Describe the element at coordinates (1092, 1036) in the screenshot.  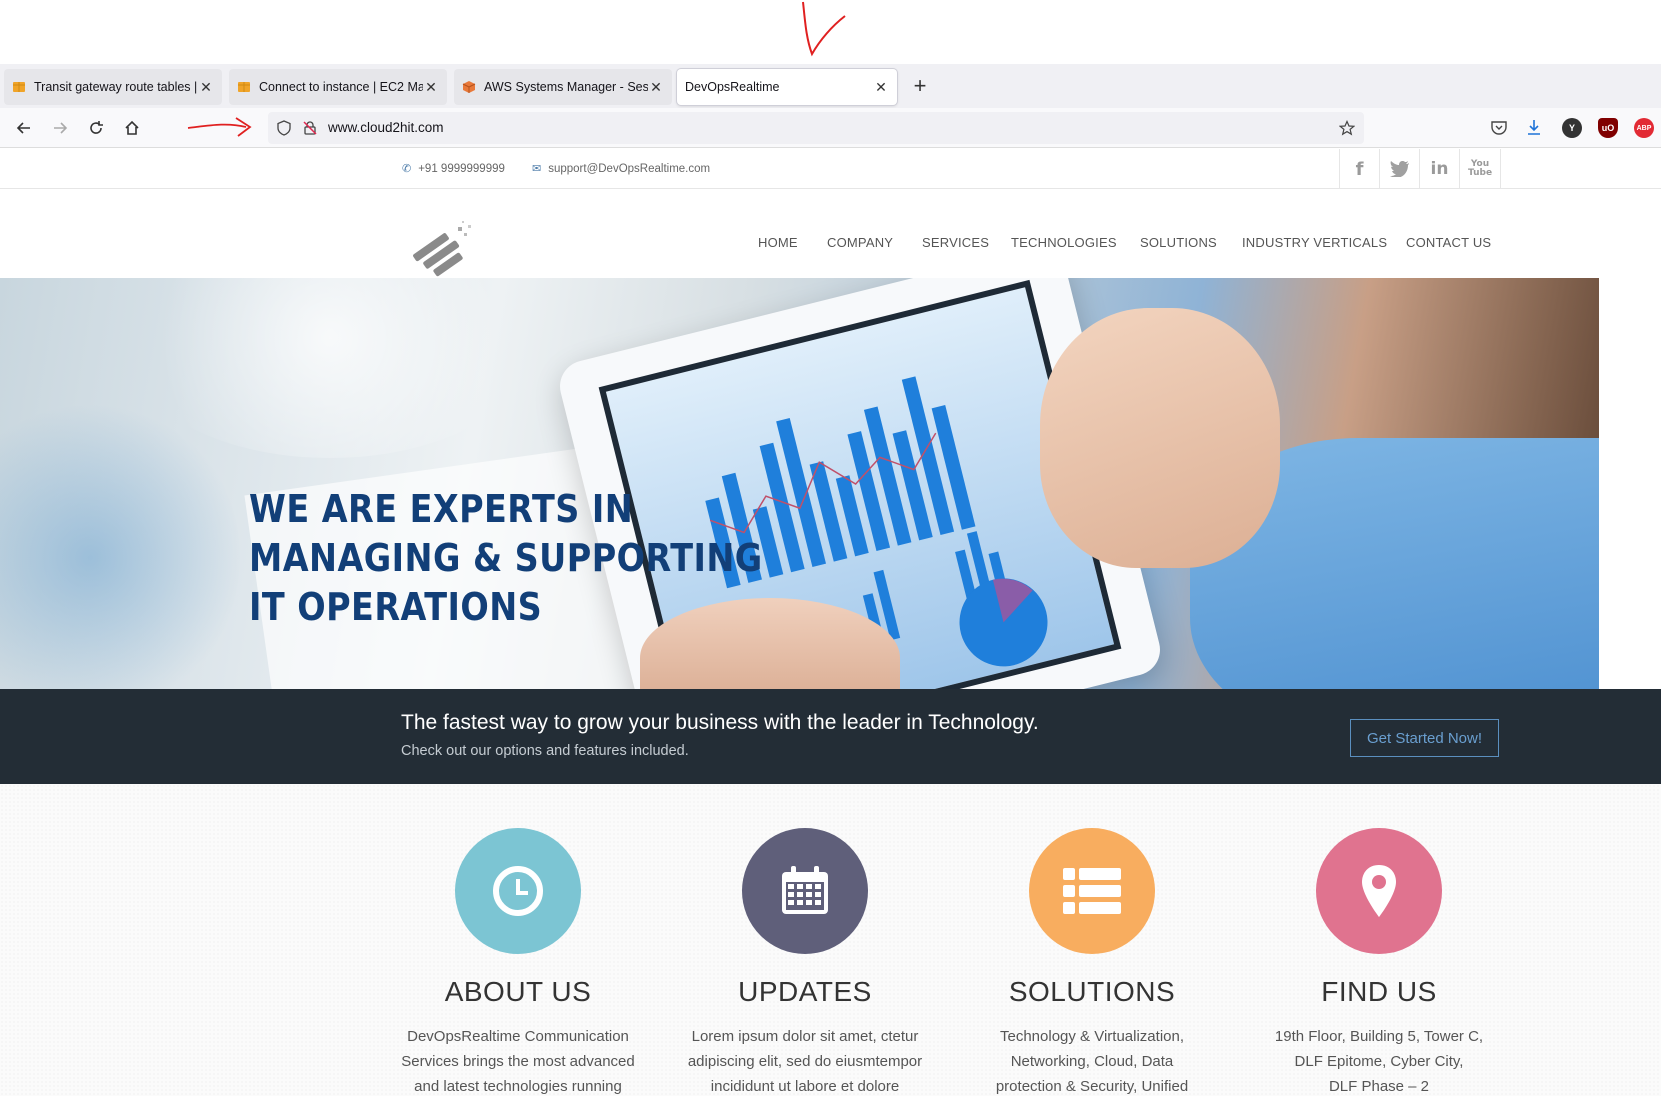
I see `feature-text-line: Technology & Virtualization,` at that location.